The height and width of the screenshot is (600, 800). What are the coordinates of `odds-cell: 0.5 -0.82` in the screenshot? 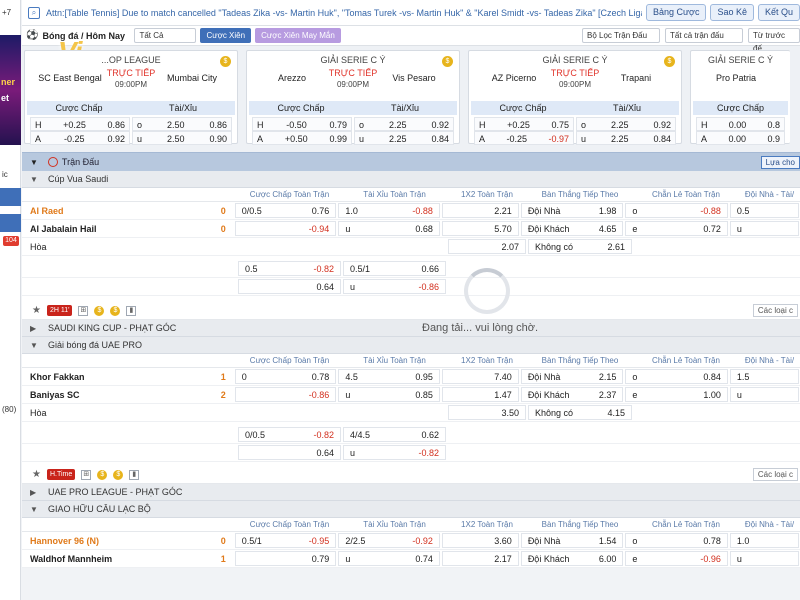 It's located at (289, 268).